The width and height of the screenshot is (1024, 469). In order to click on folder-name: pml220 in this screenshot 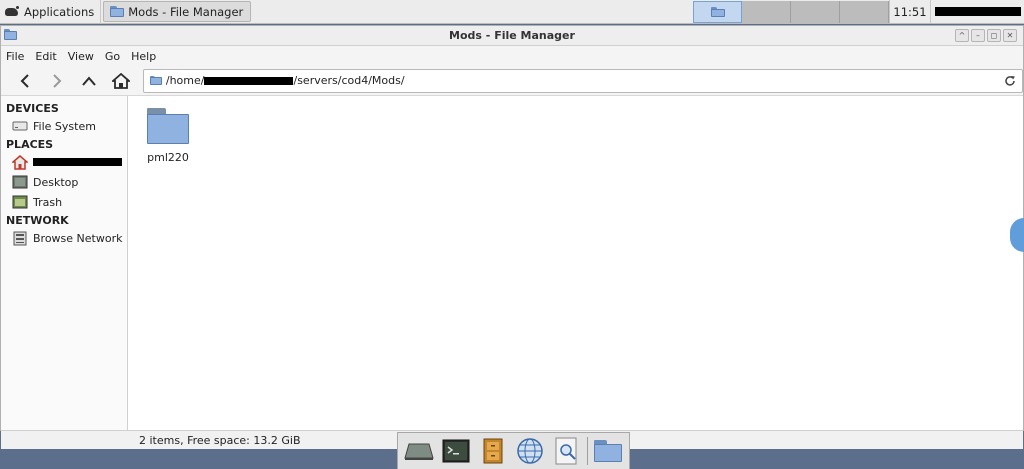, I will do `click(168, 157)`.